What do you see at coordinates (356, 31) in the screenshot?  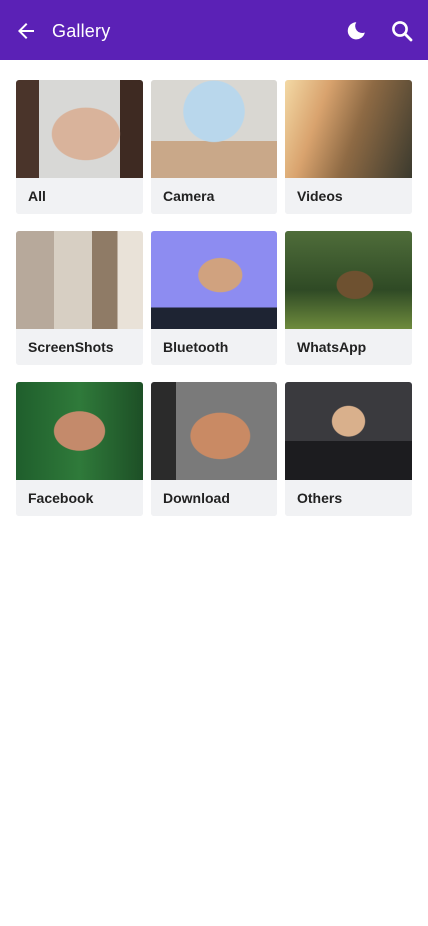 I see `moon-icon` at bounding box center [356, 31].